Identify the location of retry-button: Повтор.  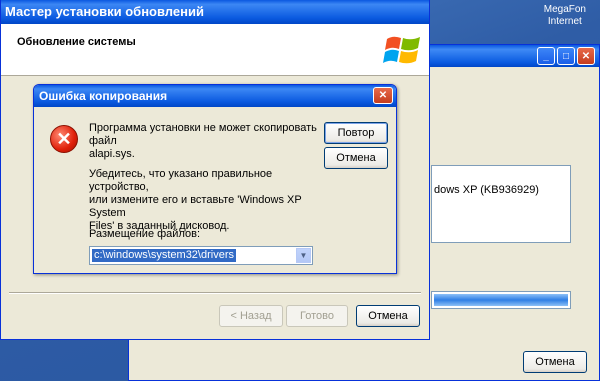
(356, 133).